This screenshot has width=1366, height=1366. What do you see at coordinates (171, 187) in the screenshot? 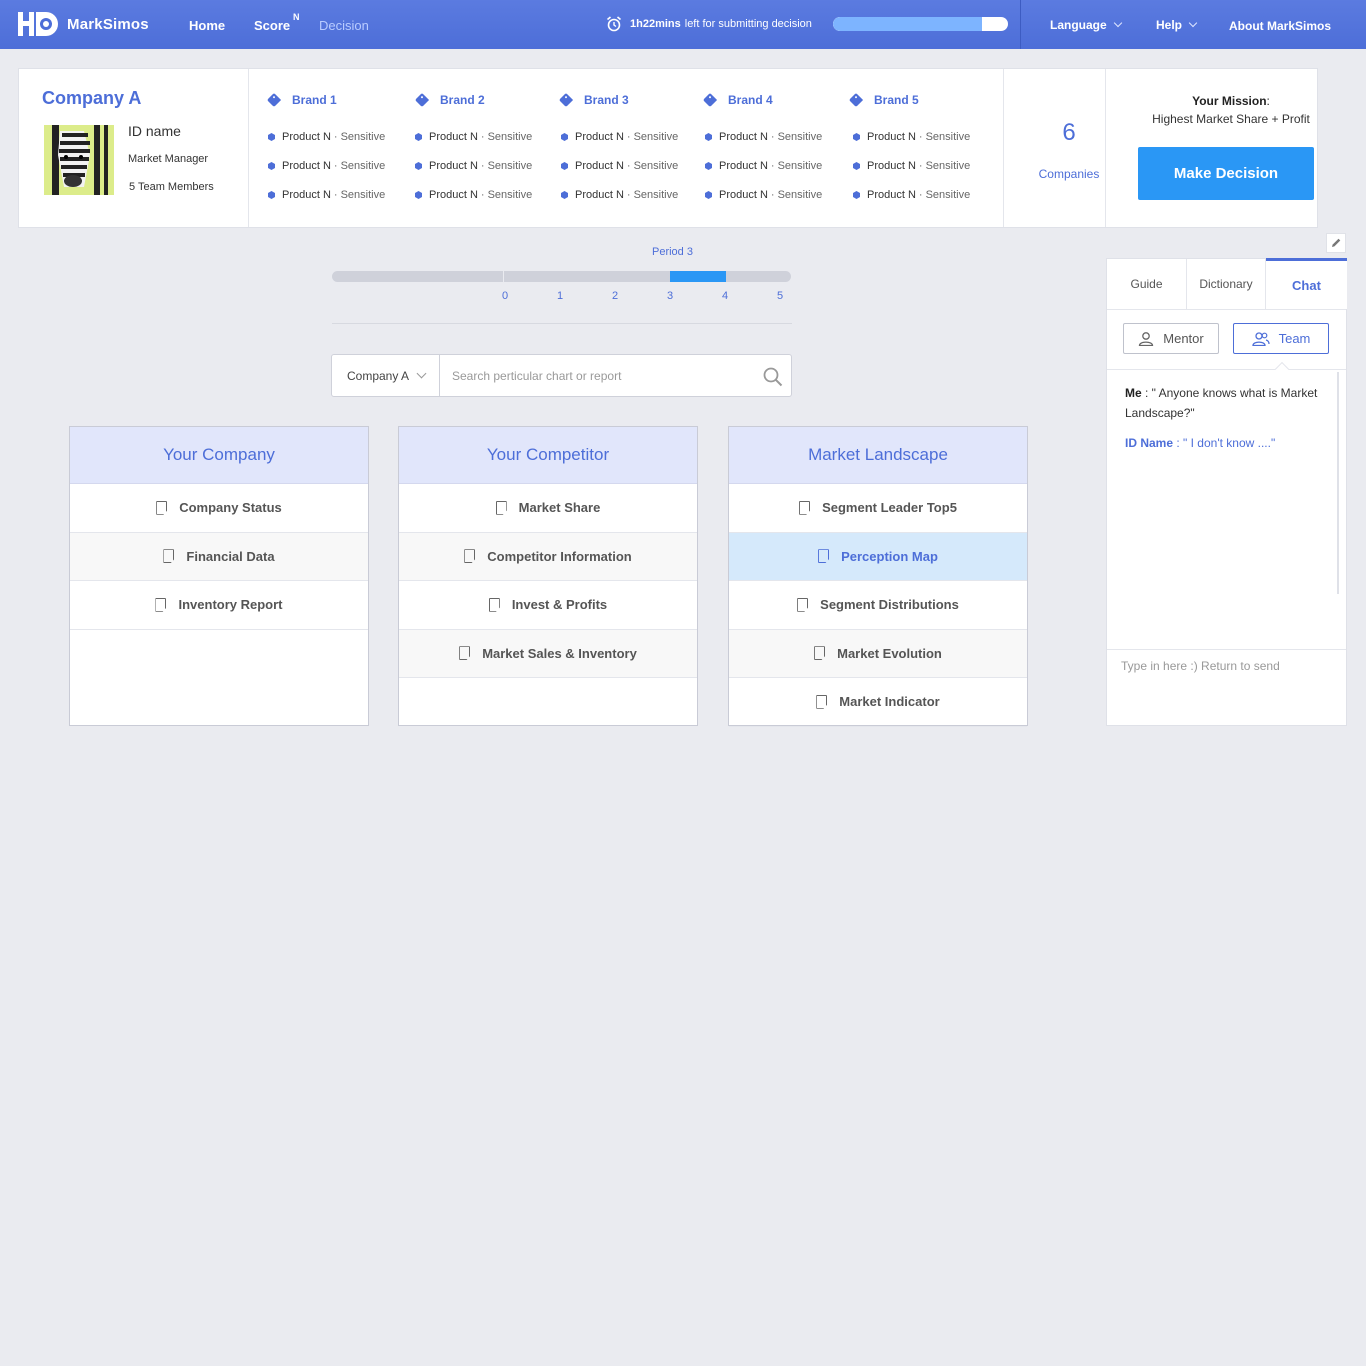
I see `team-size: 5 Team Members` at bounding box center [171, 187].